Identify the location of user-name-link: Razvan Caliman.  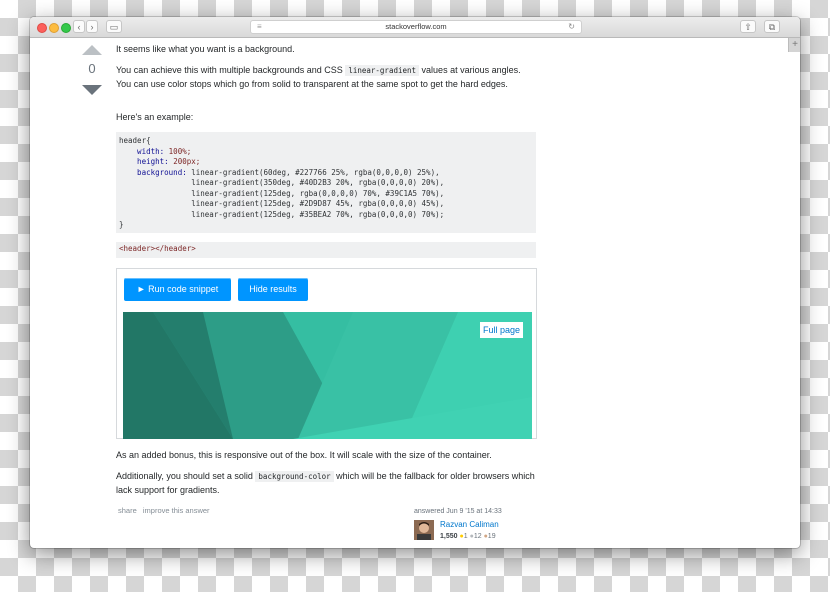
(469, 524).